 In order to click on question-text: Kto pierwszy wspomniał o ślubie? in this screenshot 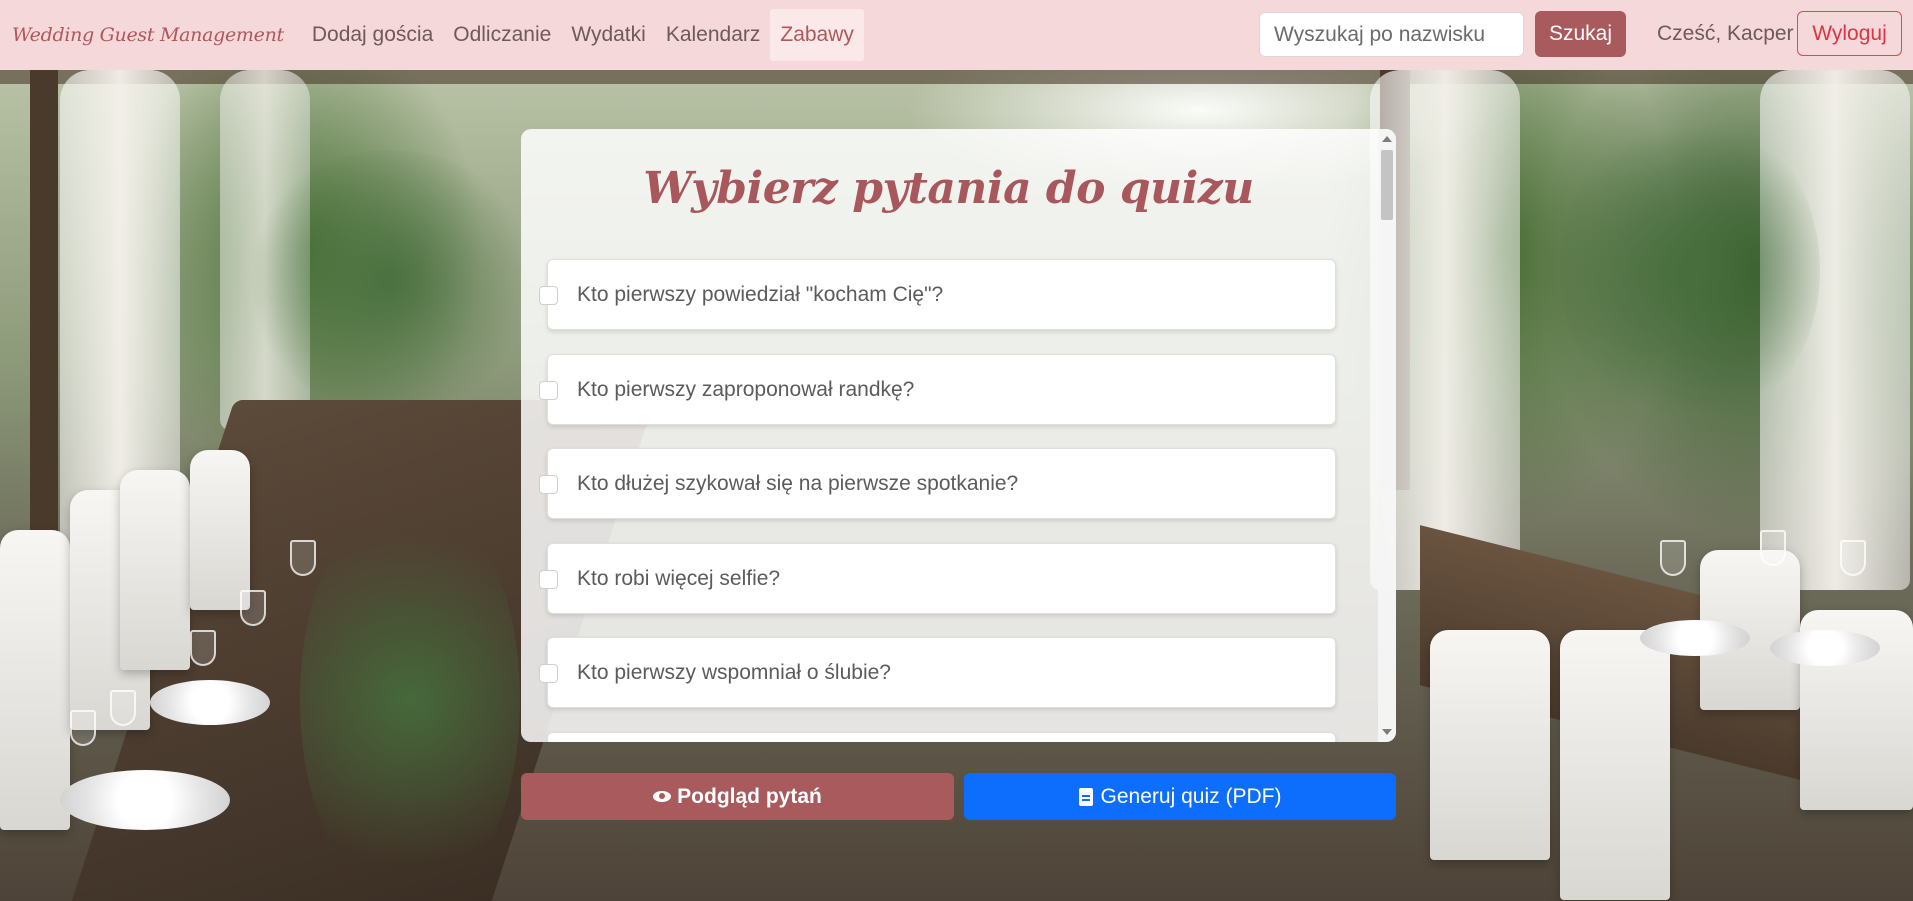, I will do `click(734, 672)`.